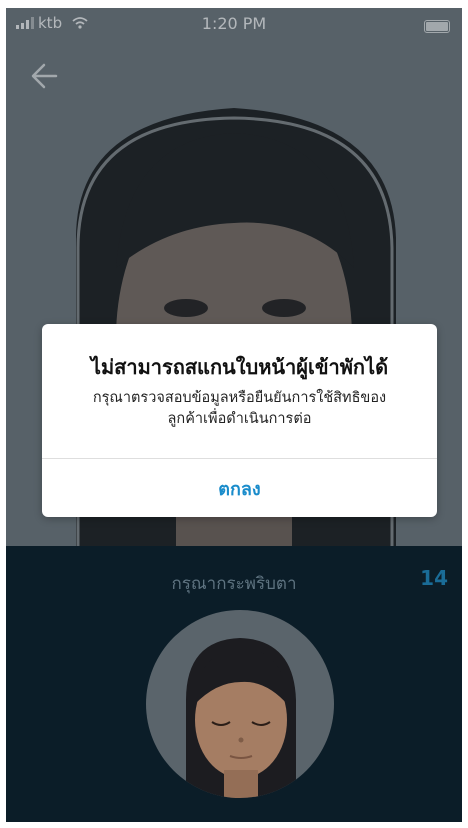  Describe the element at coordinates (241, 718) in the screenshot. I see `blink-illustration` at that location.